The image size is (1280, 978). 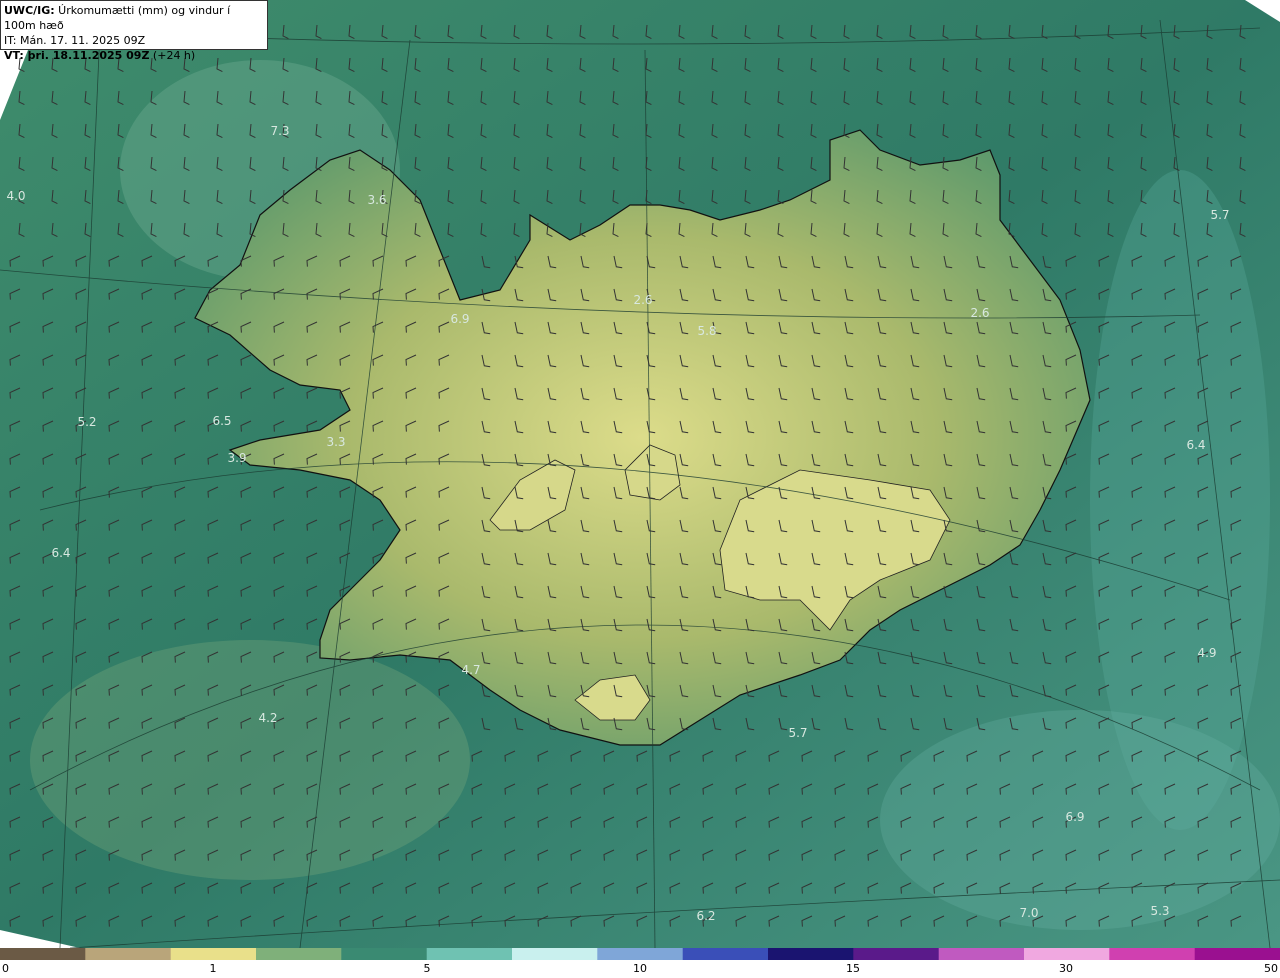 What do you see at coordinates (853, 968) in the screenshot?
I see `colorbar-tick: 15` at bounding box center [853, 968].